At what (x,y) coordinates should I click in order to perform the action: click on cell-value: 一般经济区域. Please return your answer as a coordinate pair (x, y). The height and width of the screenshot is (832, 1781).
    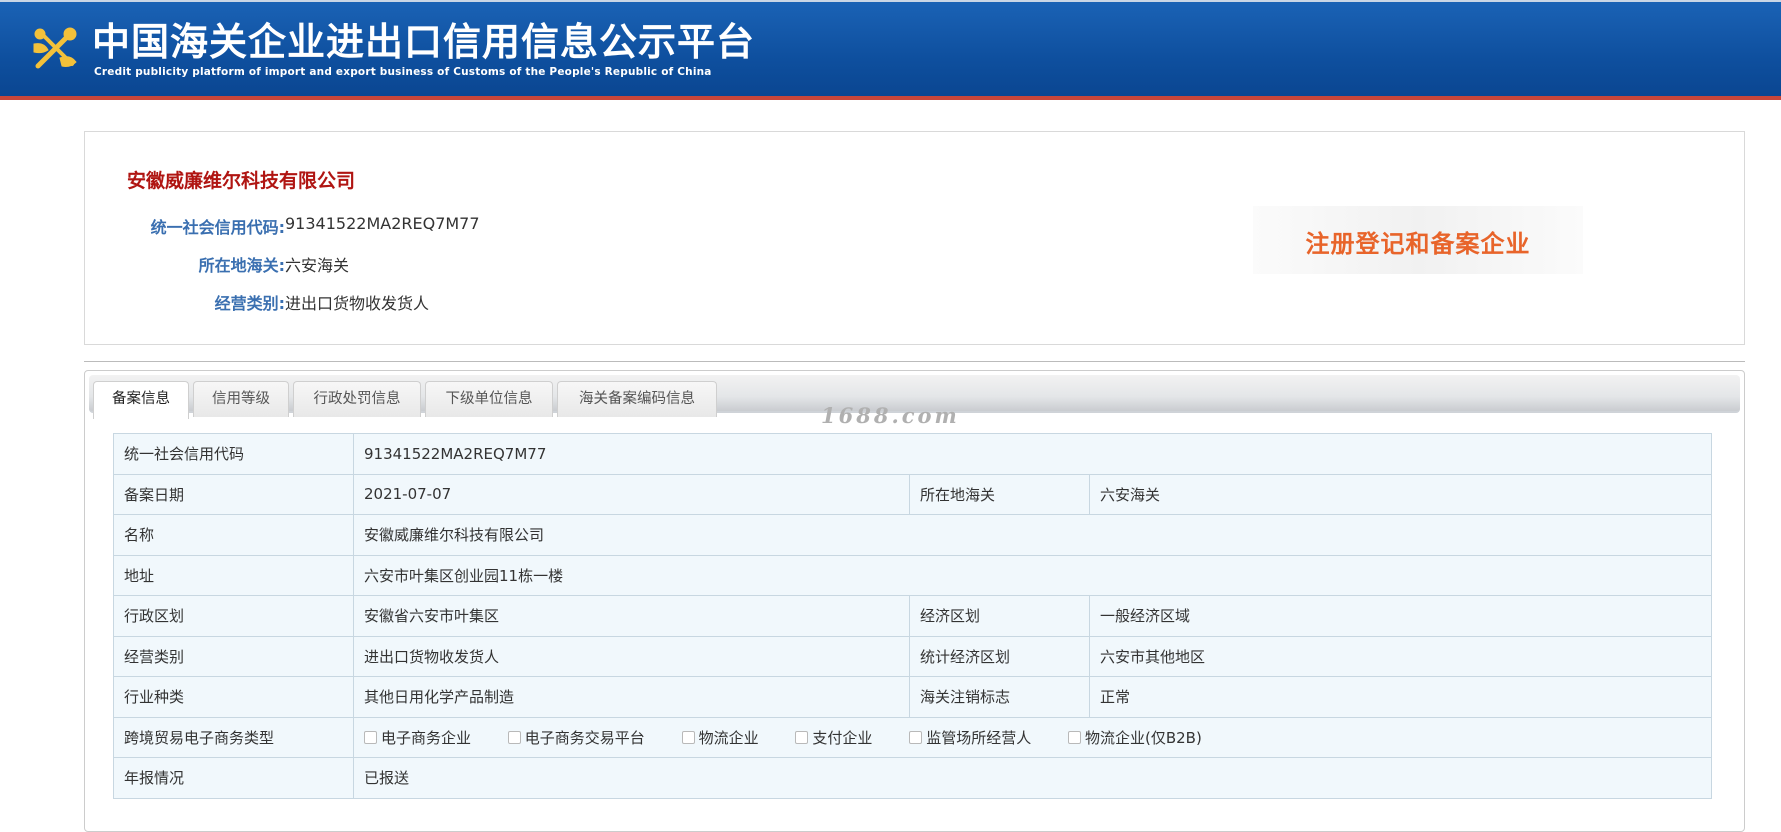
    Looking at the image, I should click on (1400, 616).